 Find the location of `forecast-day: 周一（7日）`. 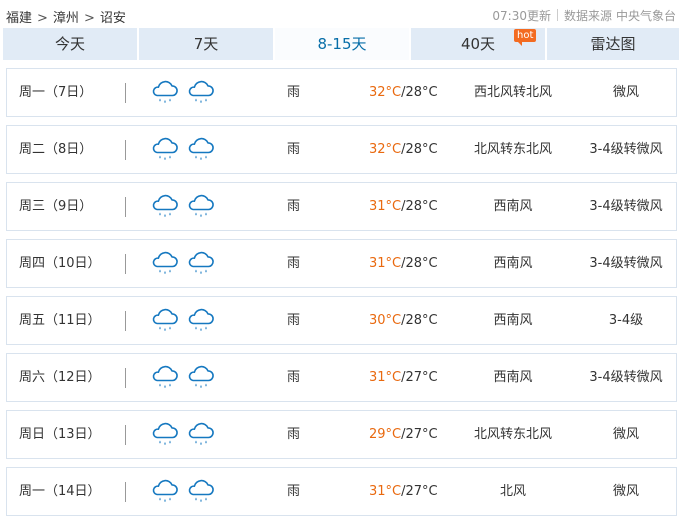

forecast-day: 周一（7日） is located at coordinates (56, 92).